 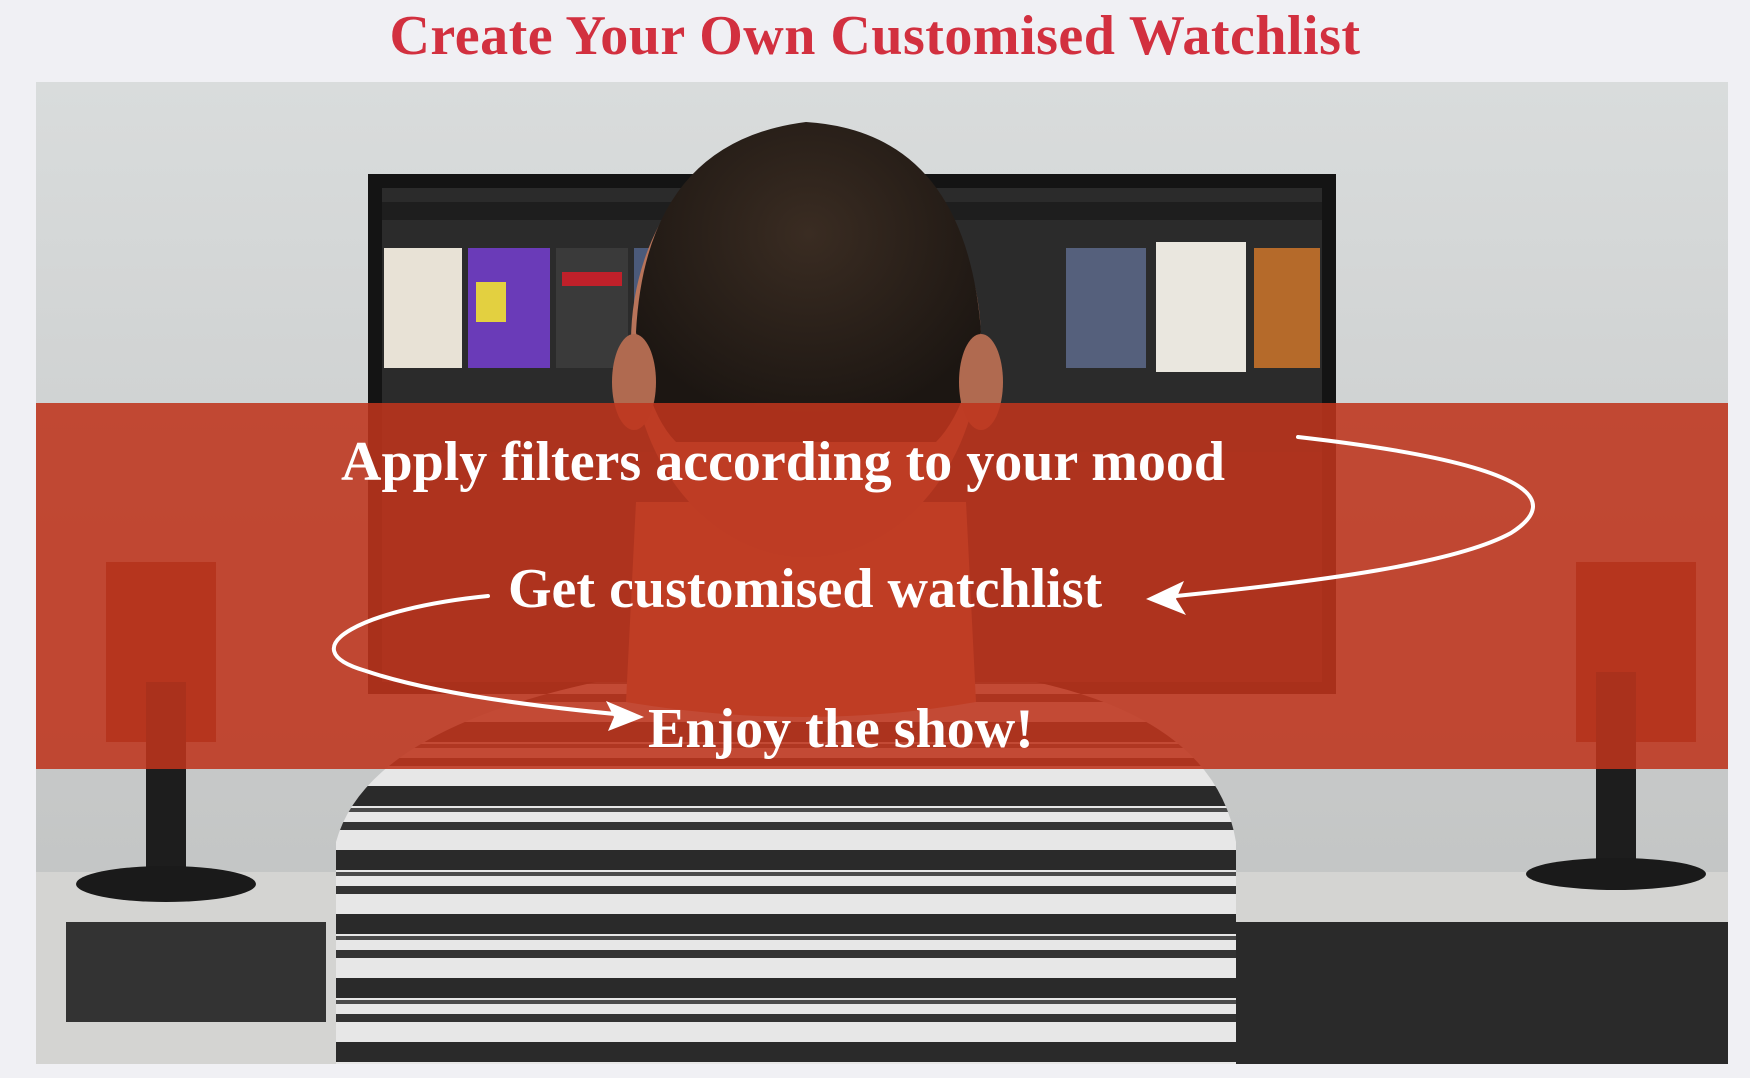 What do you see at coordinates (875, 36) in the screenshot?
I see `page-title: Create Your Own Customised Watchlist` at bounding box center [875, 36].